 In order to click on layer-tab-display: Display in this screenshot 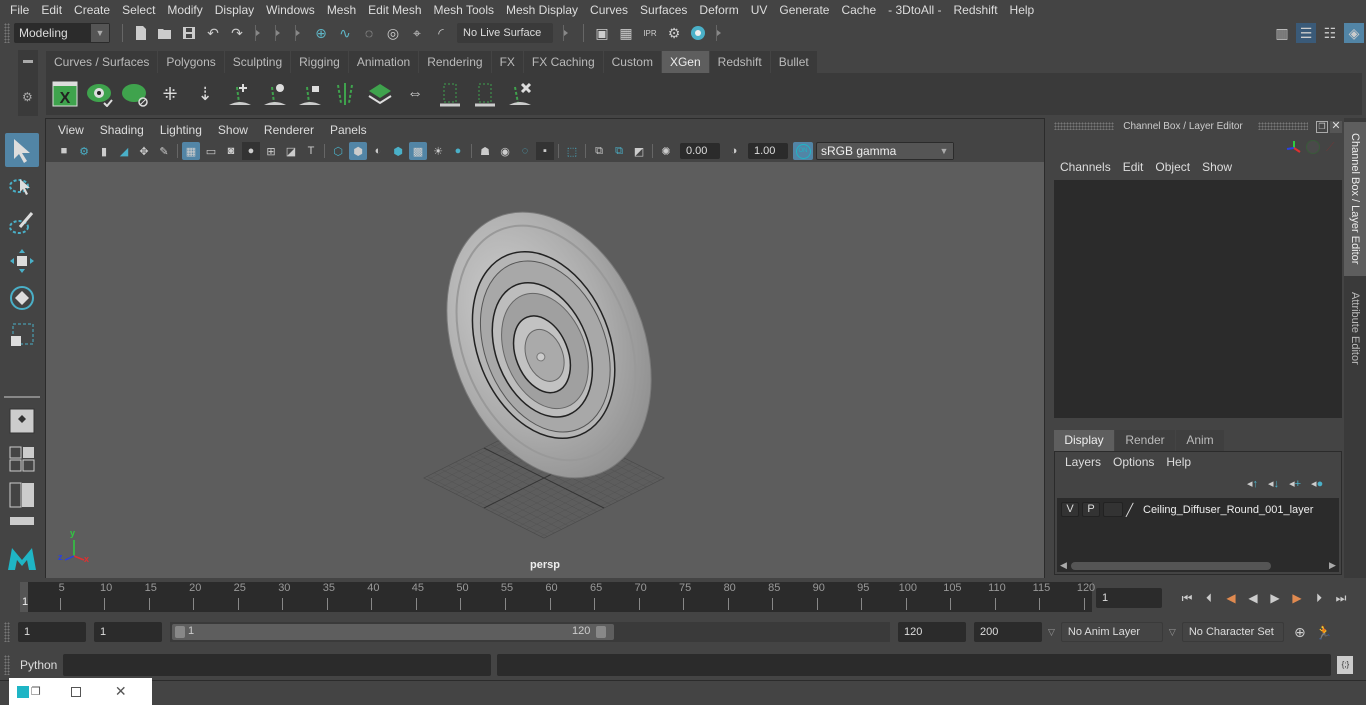, I will do `click(1084, 440)`.